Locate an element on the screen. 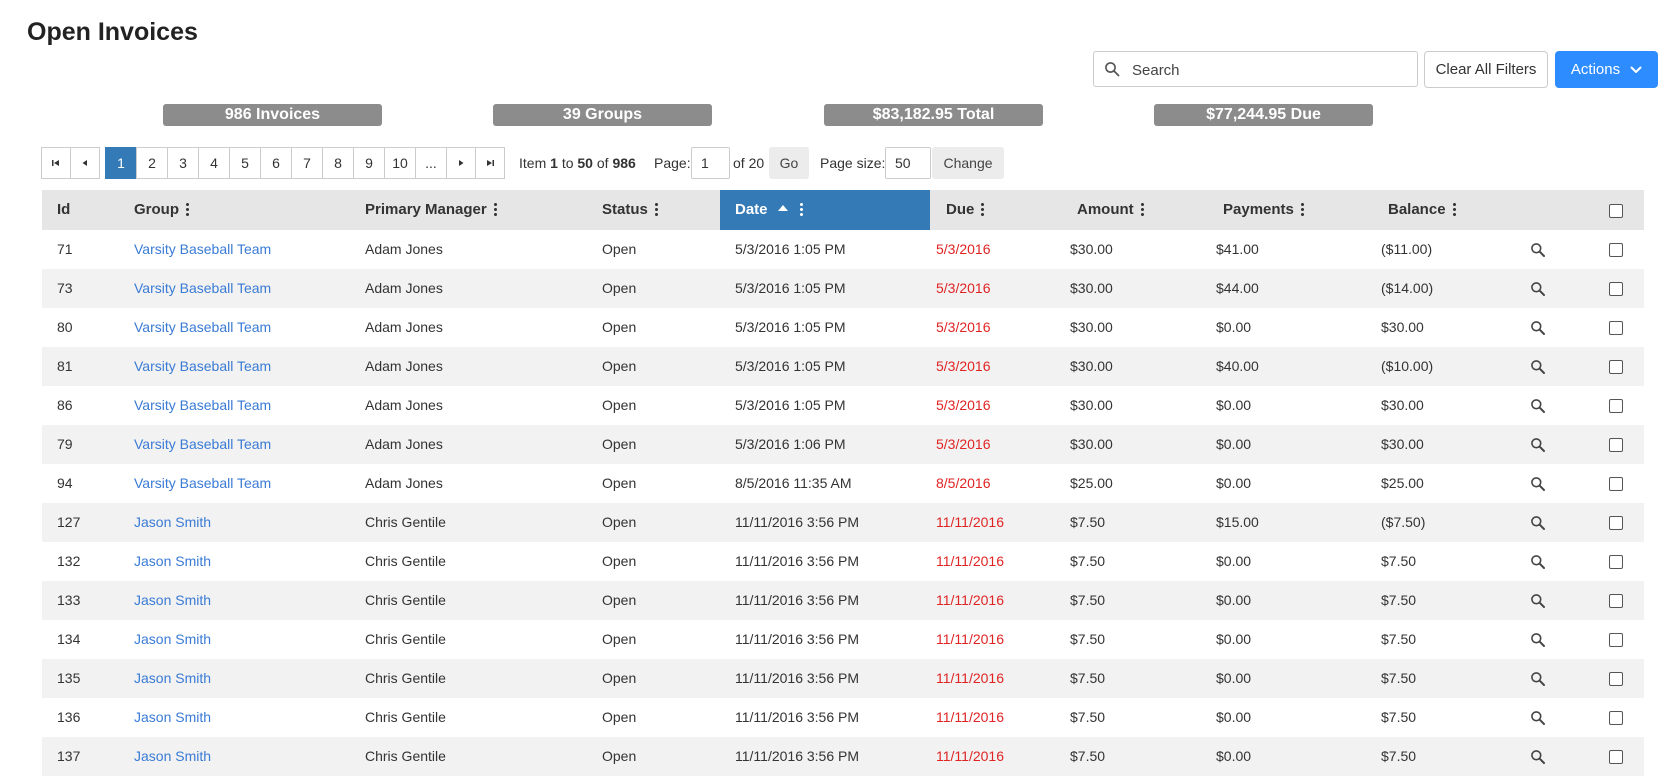 Image resolution: width=1680 pixels, height=778 pixels. column-header-balance: Balance is located at coordinates (1422, 210).